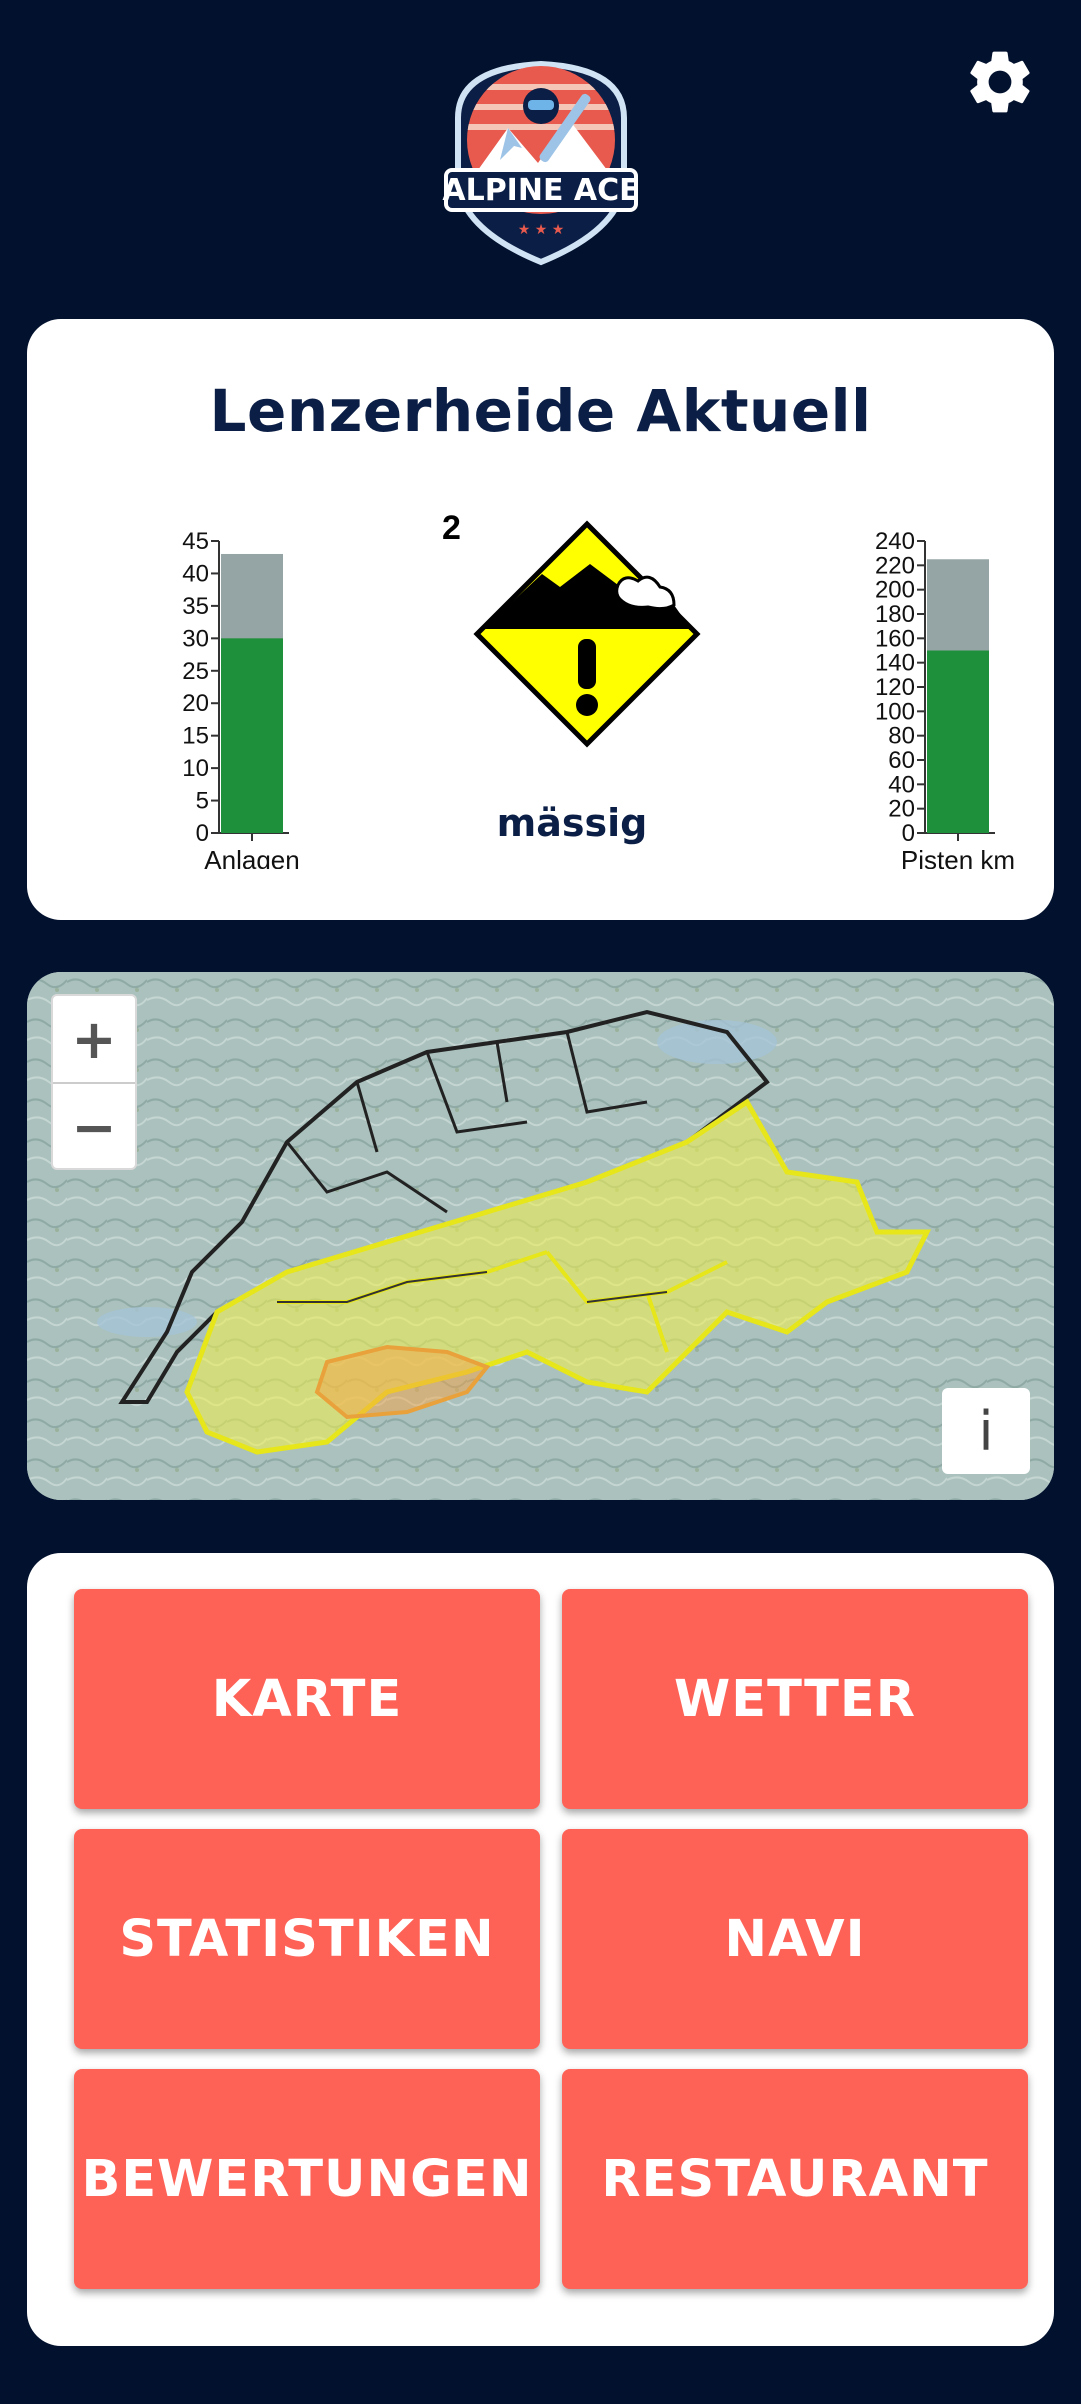 This screenshot has width=1081, height=2404. What do you see at coordinates (895, 590) in the screenshot?
I see `y-tick-label: 200` at bounding box center [895, 590].